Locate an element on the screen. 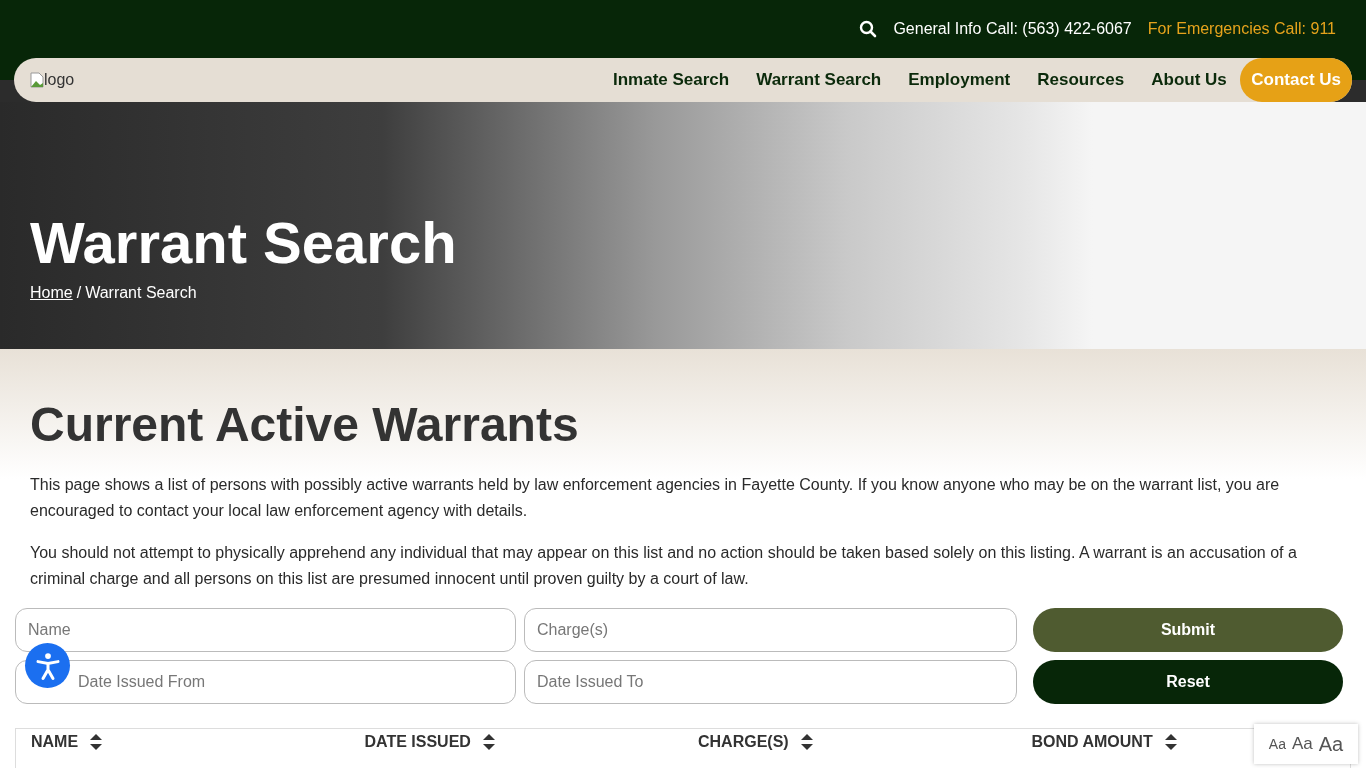 Image resolution: width=1366 pixels, height=768 pixels. nav-link: Employment is located at coordinates (959, 80).